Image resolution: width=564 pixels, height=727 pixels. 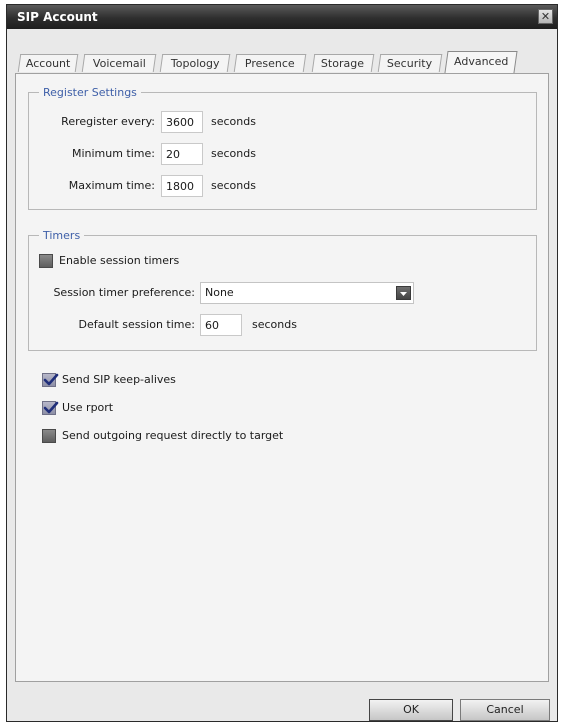 What do you see at coordinates (411, 710) in the screenshot?
I see `ok-button: OK` at bounding box center [411, 710].